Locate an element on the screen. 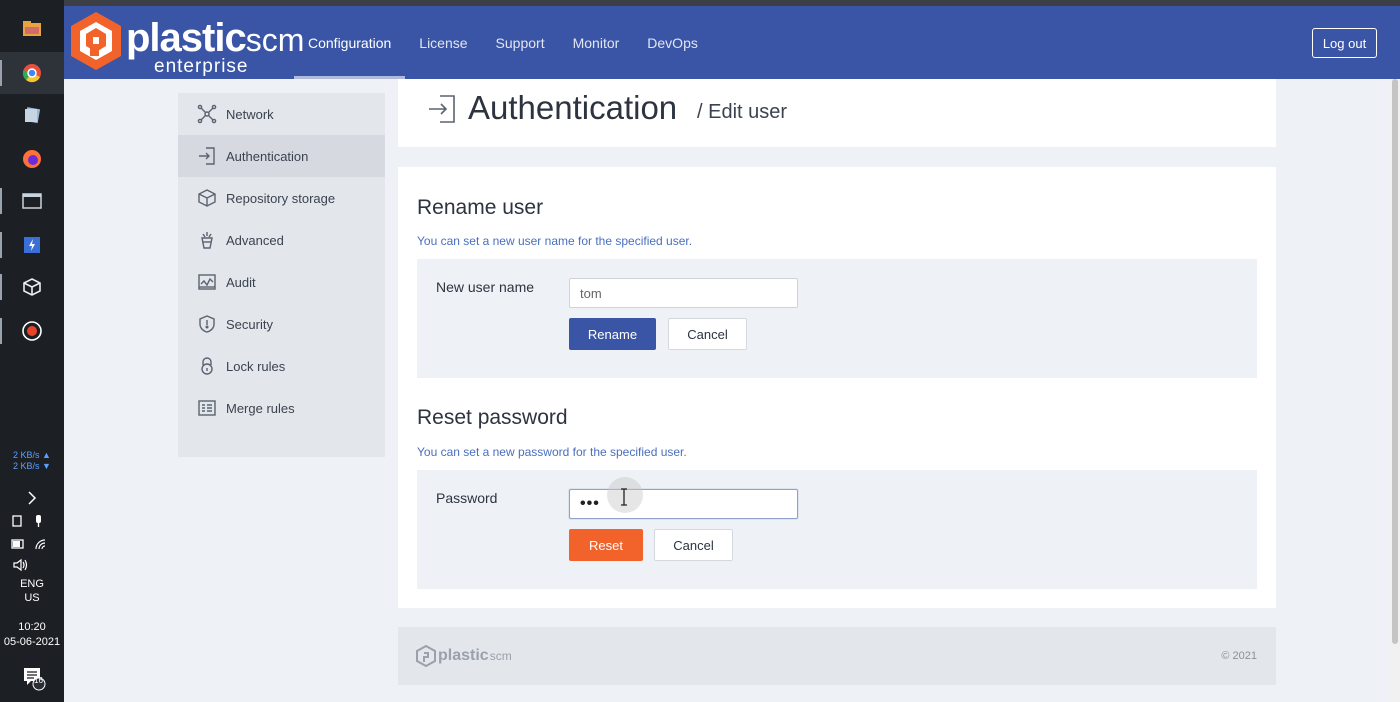 The width and height of the screenshot is (1400, 702). reset-button: Reset is located at coordinates (606, 545).